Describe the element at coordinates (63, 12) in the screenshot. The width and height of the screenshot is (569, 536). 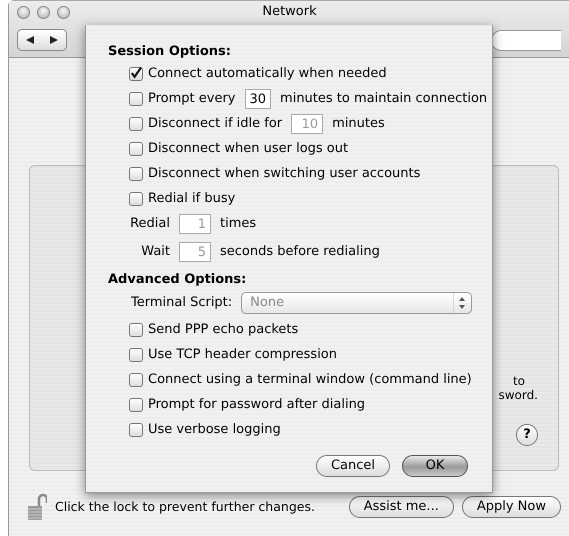
I see `zoom-icon` at that location.